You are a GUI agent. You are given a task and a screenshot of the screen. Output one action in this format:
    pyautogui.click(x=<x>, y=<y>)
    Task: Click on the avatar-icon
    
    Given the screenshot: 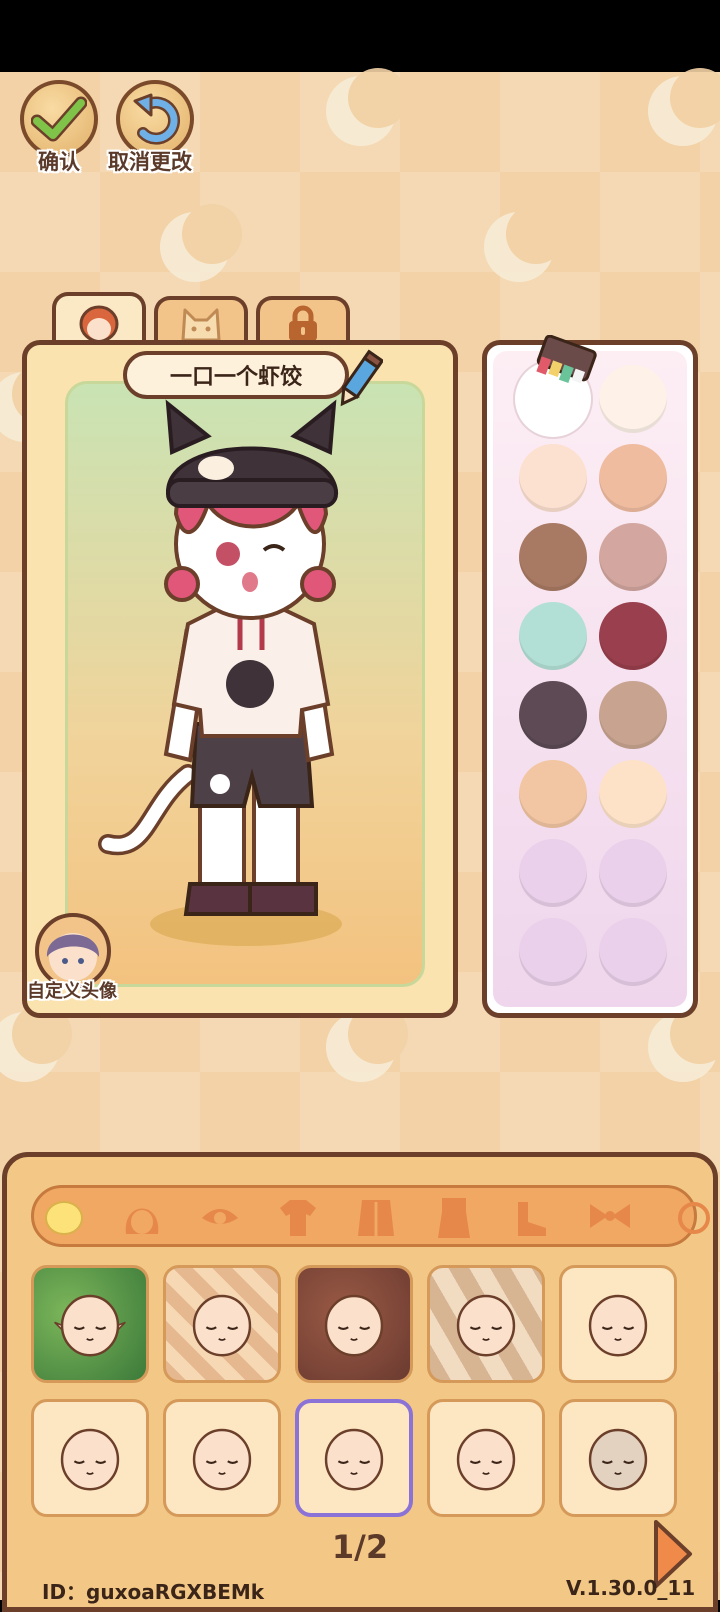 What is the action you would take?
    pyautogui.click(x=73, y=957)
    